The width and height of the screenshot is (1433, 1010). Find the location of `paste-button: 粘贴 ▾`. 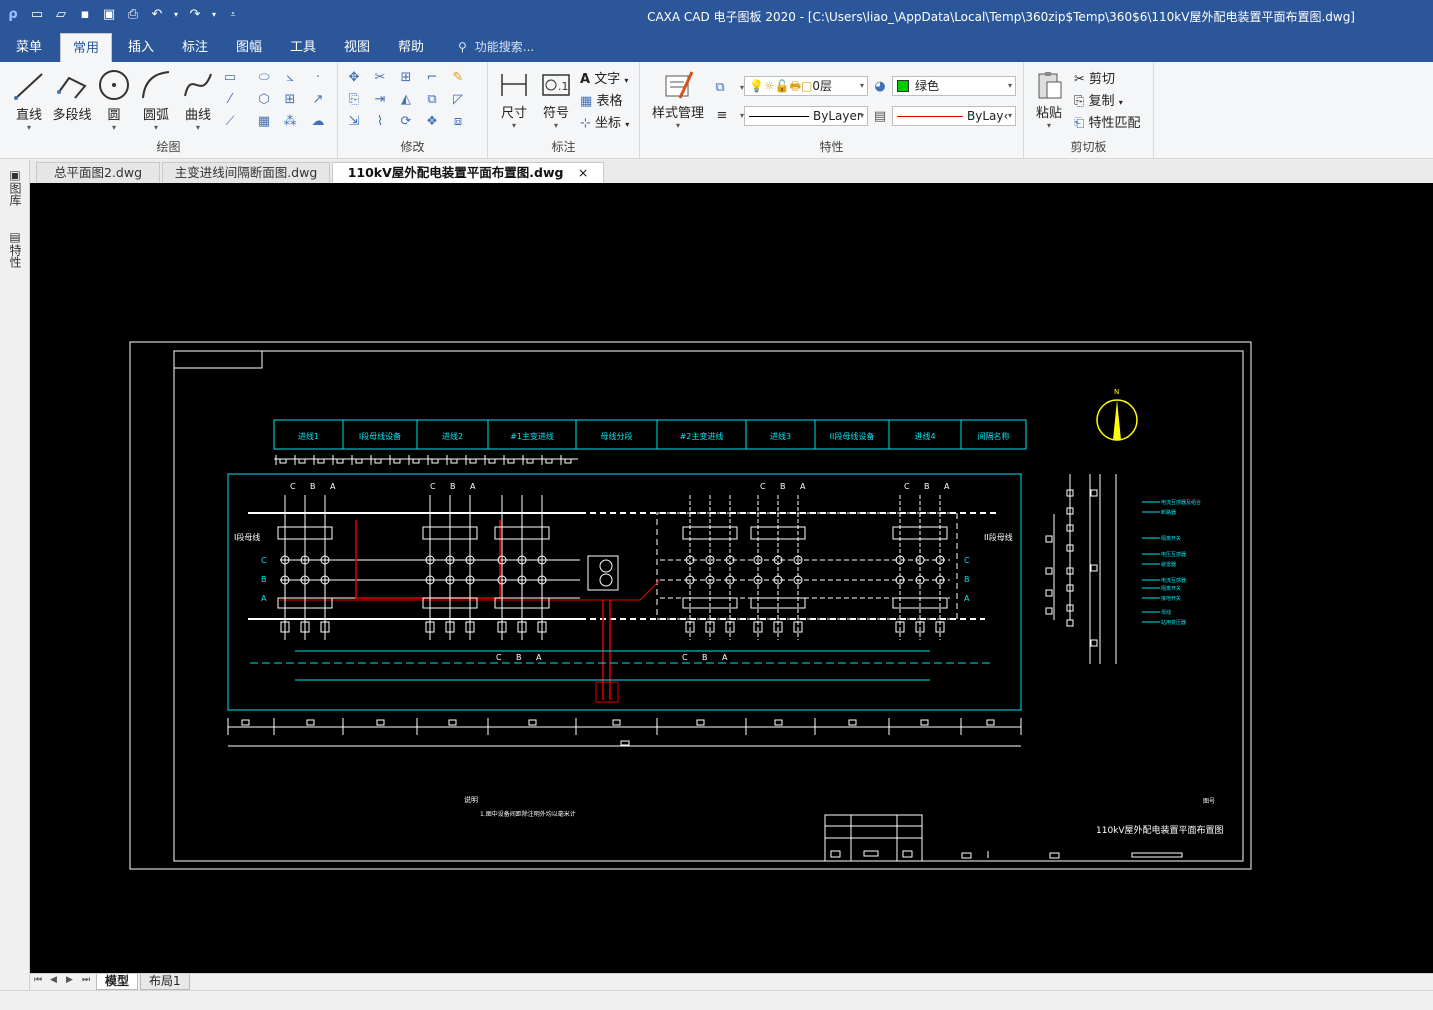

paste-button: 粘贴 ▾ is located at coordinates (1049, 100).